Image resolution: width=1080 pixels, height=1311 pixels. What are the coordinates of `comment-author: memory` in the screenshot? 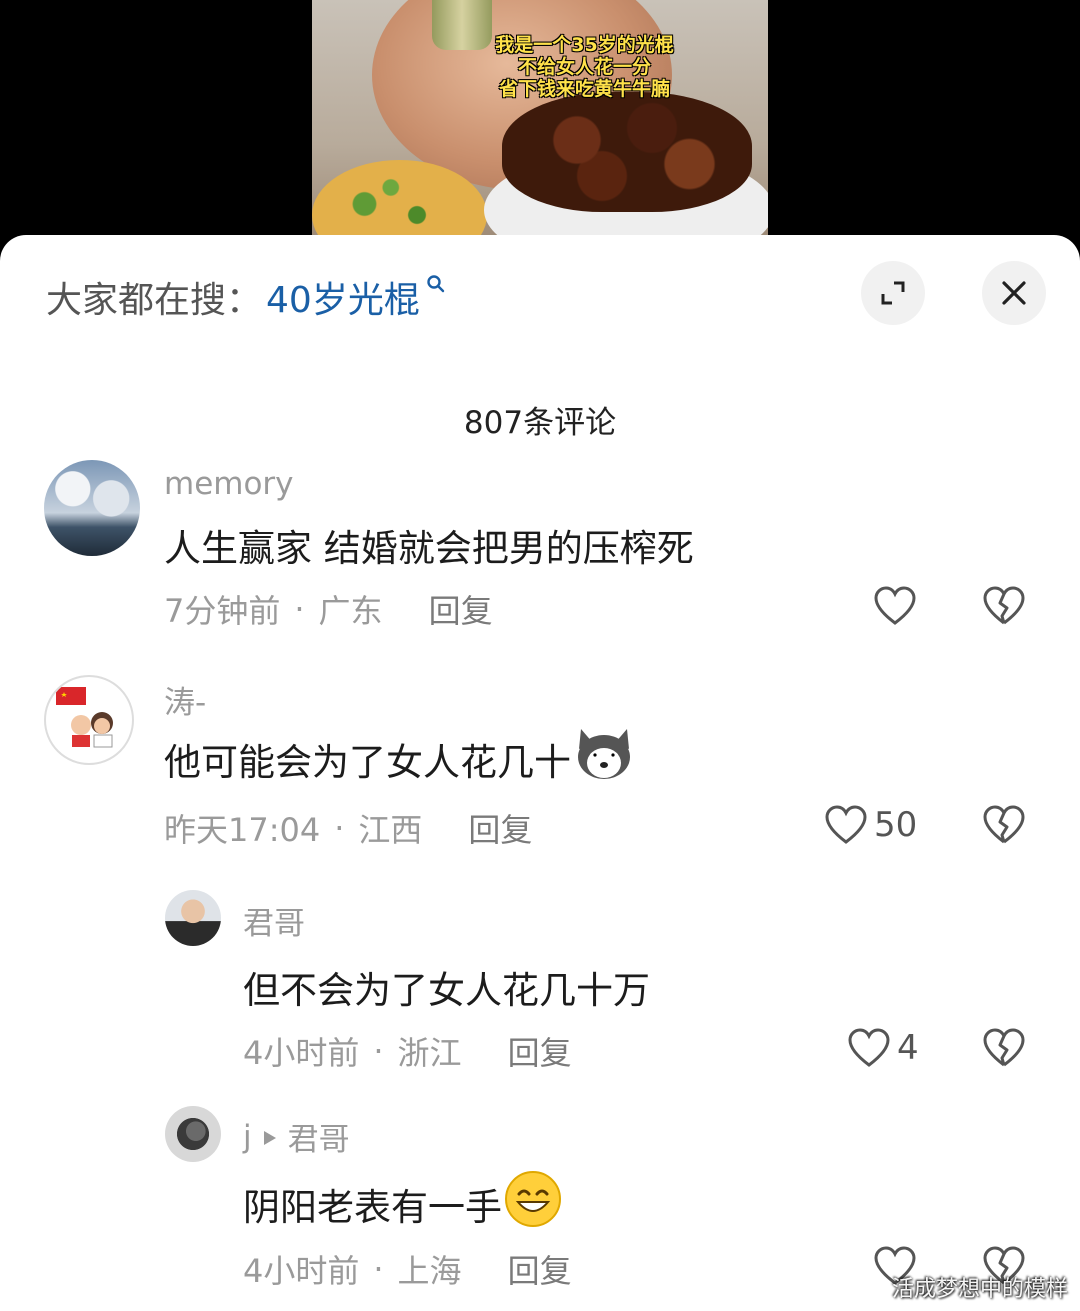 It's located at (229, 484).